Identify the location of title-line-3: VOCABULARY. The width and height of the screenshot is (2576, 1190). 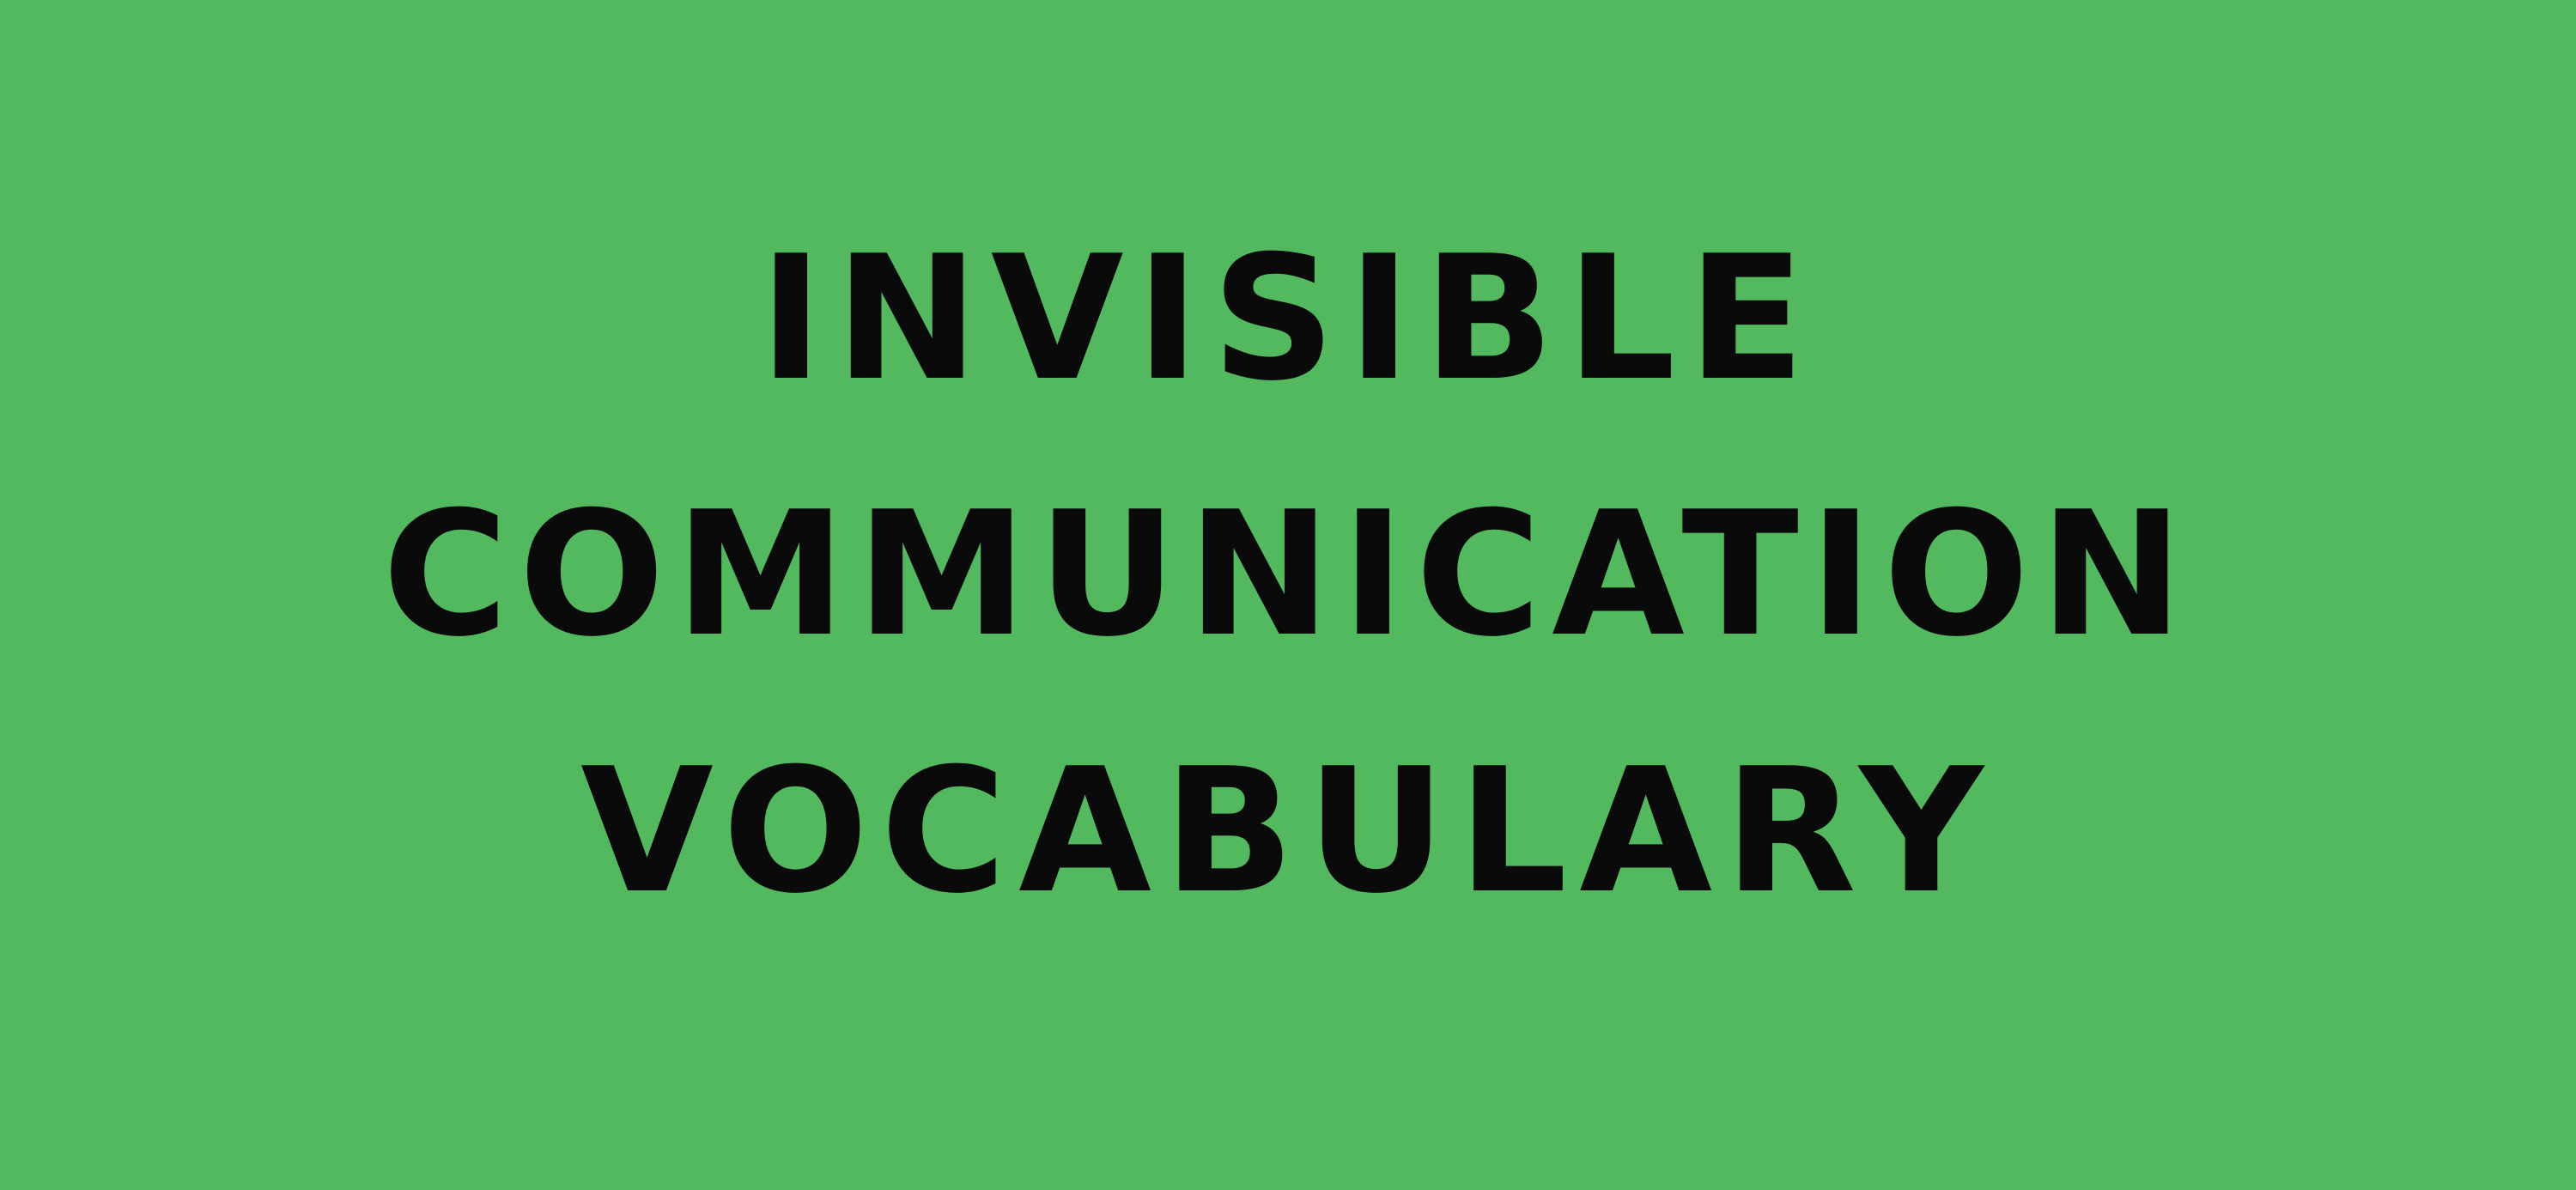
(1288, 832).